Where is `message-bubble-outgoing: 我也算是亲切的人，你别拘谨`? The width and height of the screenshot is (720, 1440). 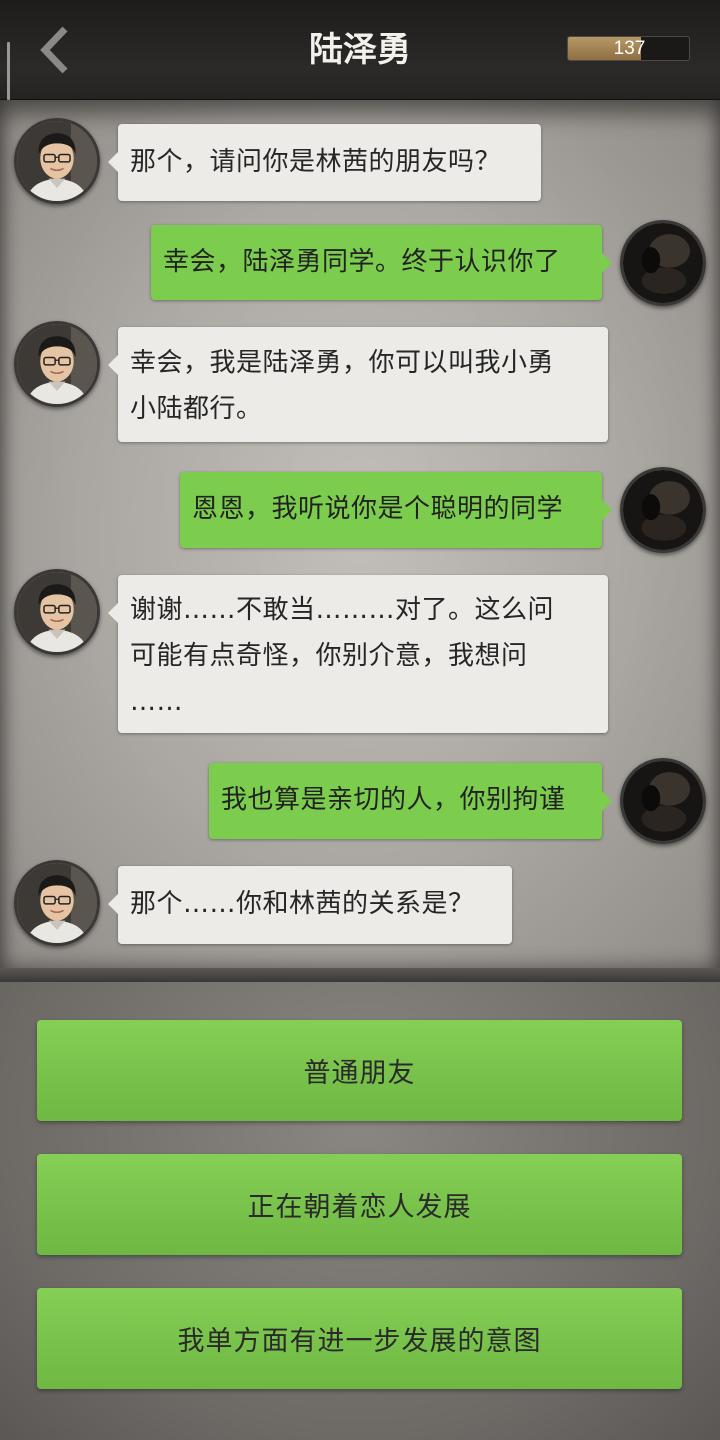 message-bubble-outgoing: 我也算是亲切的人，你别拘谨 is located at coordinates (410, 801).